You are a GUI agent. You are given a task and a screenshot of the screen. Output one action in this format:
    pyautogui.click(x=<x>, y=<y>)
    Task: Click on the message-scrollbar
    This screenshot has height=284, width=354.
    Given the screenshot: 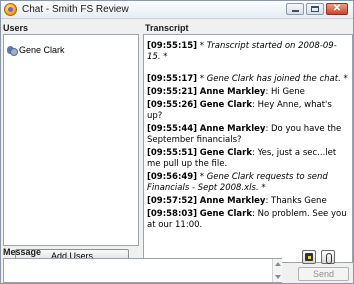 What is the action you would take?
    pyautogui.click(x=277, y=270)
    